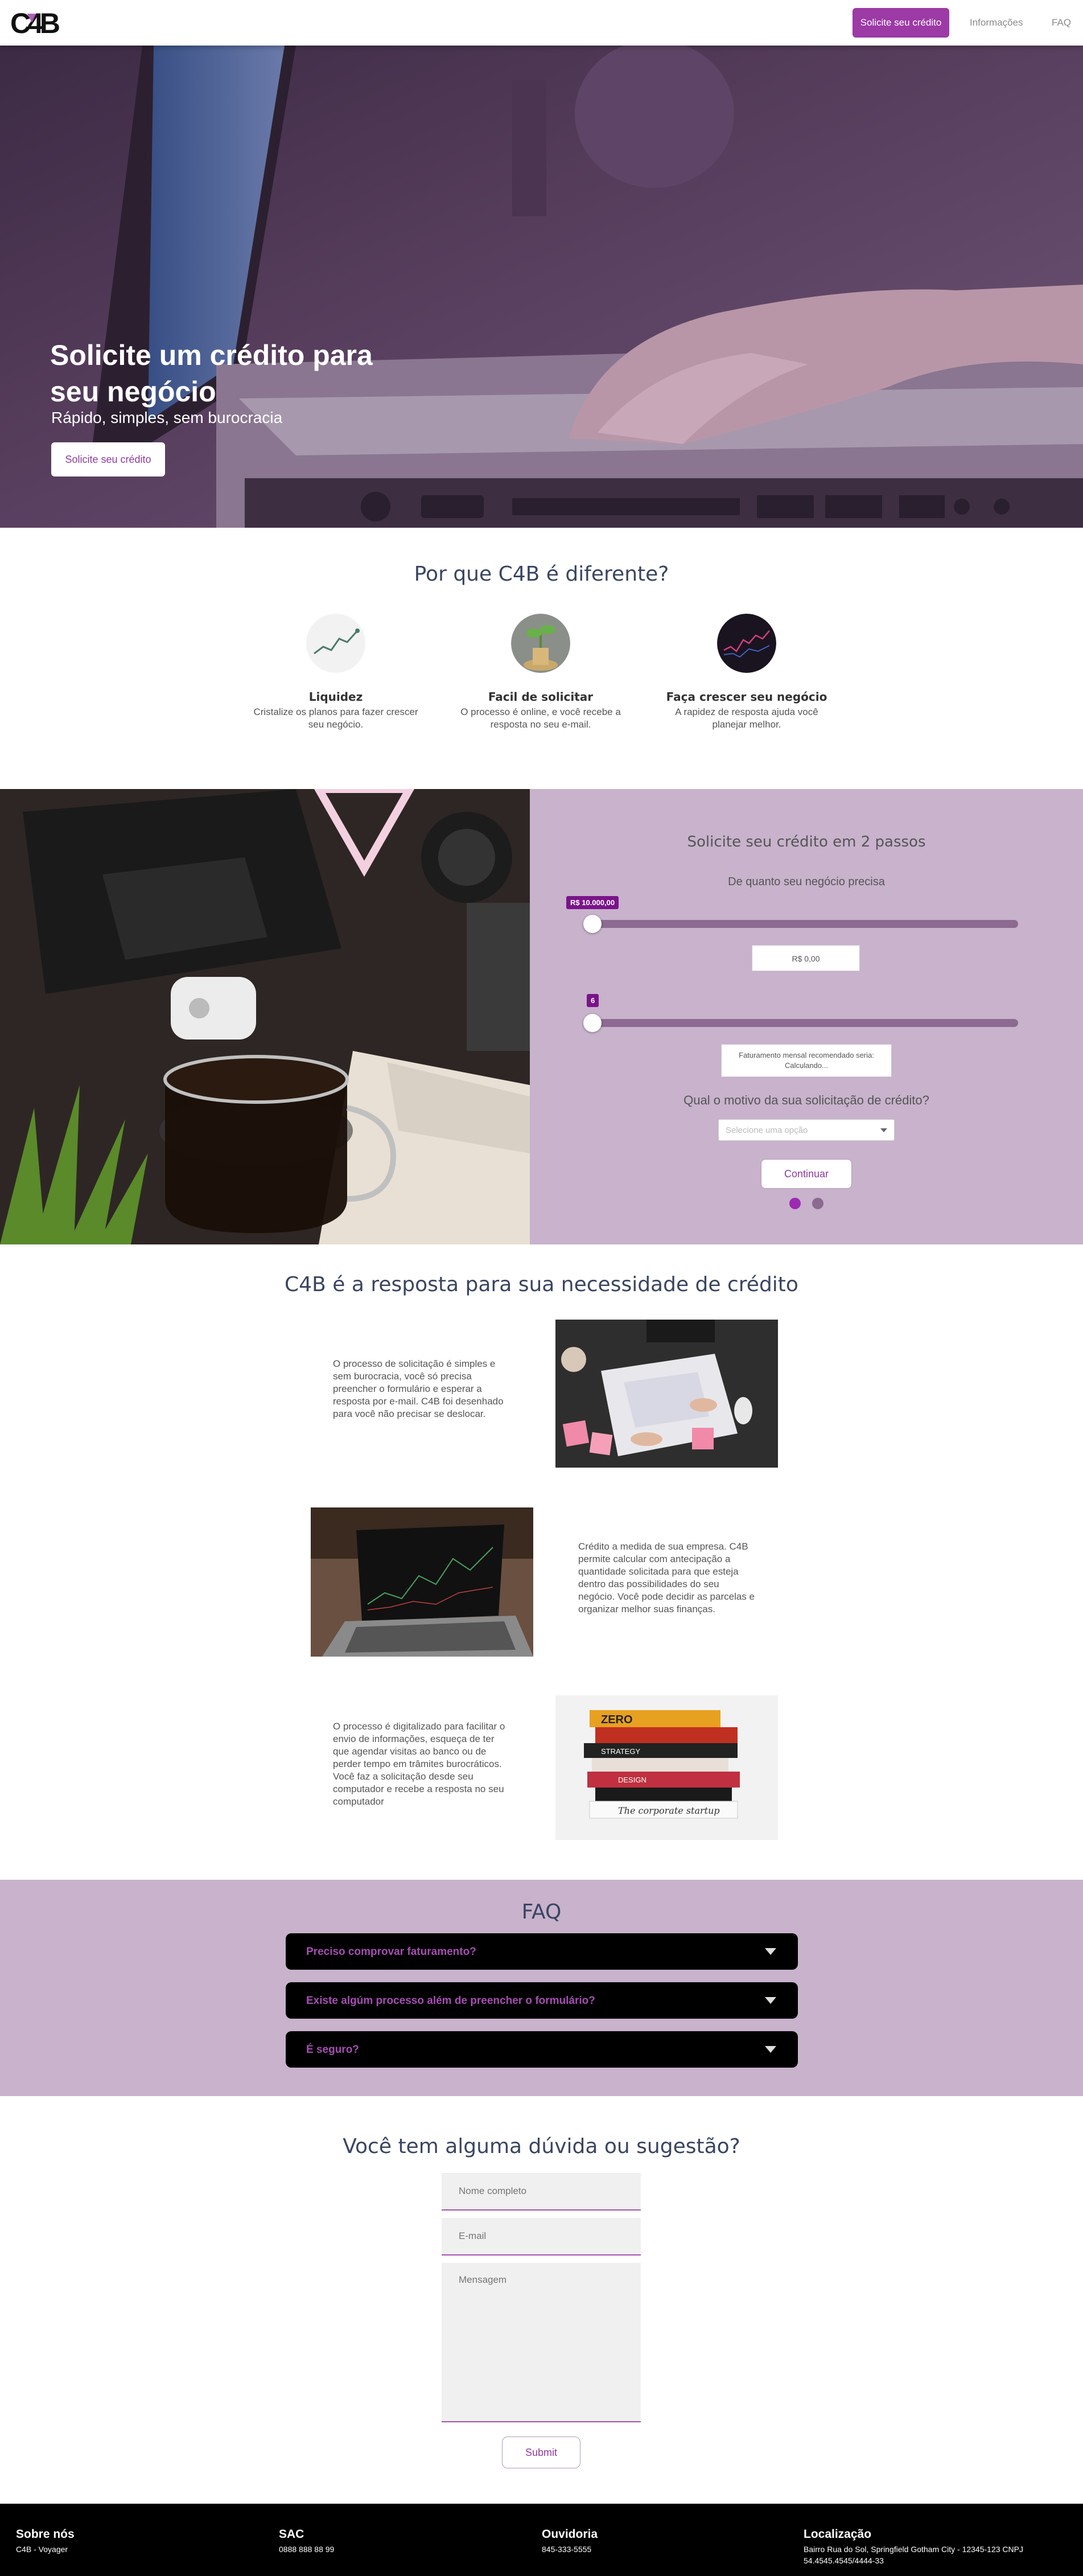 The width and height of the screenshot is (1083, 2576). What do you see at coordinates (1061, 22) in the screenshot?
I see `nav-link-faq: FAQ` at bounding box center [1061, 22].